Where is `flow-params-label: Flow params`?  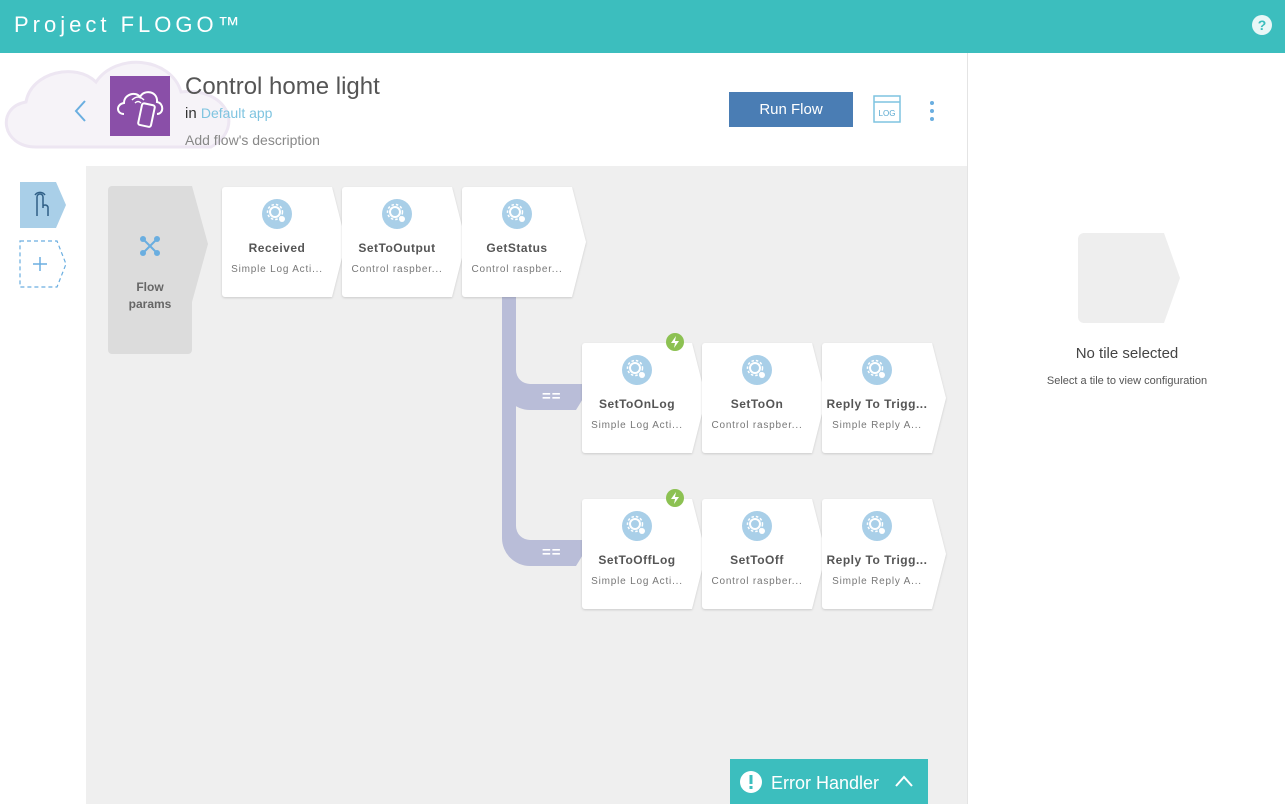
flow-params-label: Flow params is located at coordinates (150, 296).